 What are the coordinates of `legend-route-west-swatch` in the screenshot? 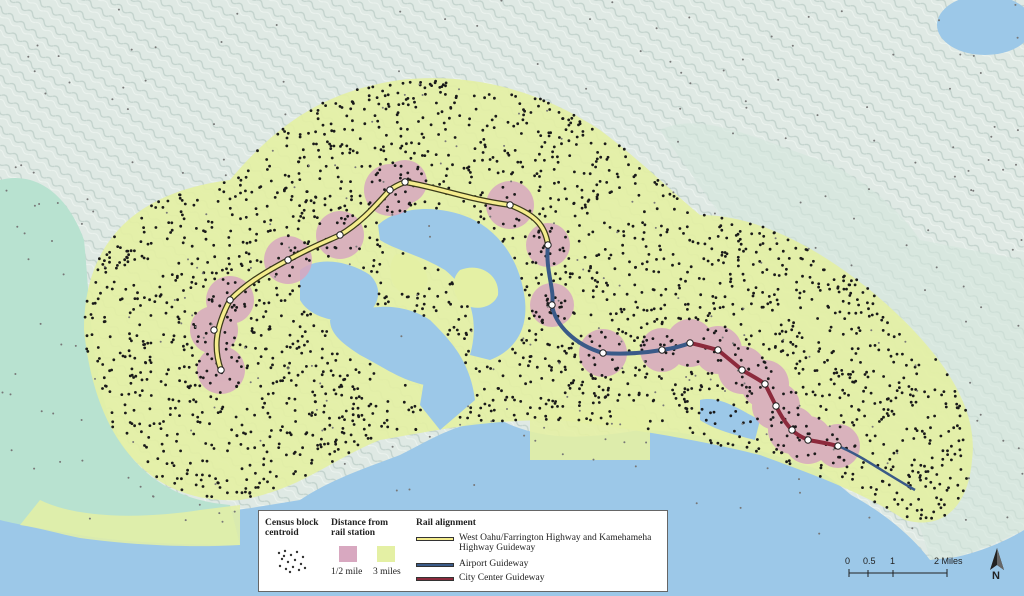 It's located at (435, 539).